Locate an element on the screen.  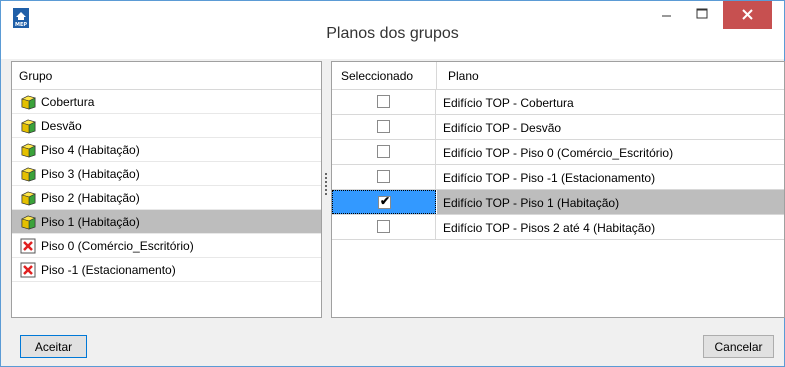
grid-header: Seleccionado Plano is located at coordinates (558, 76).